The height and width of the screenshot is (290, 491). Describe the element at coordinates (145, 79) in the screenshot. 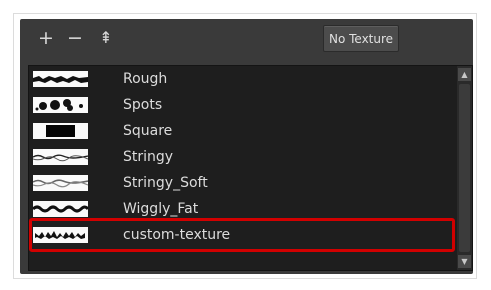

I see `texture-name: Rough` at that location.